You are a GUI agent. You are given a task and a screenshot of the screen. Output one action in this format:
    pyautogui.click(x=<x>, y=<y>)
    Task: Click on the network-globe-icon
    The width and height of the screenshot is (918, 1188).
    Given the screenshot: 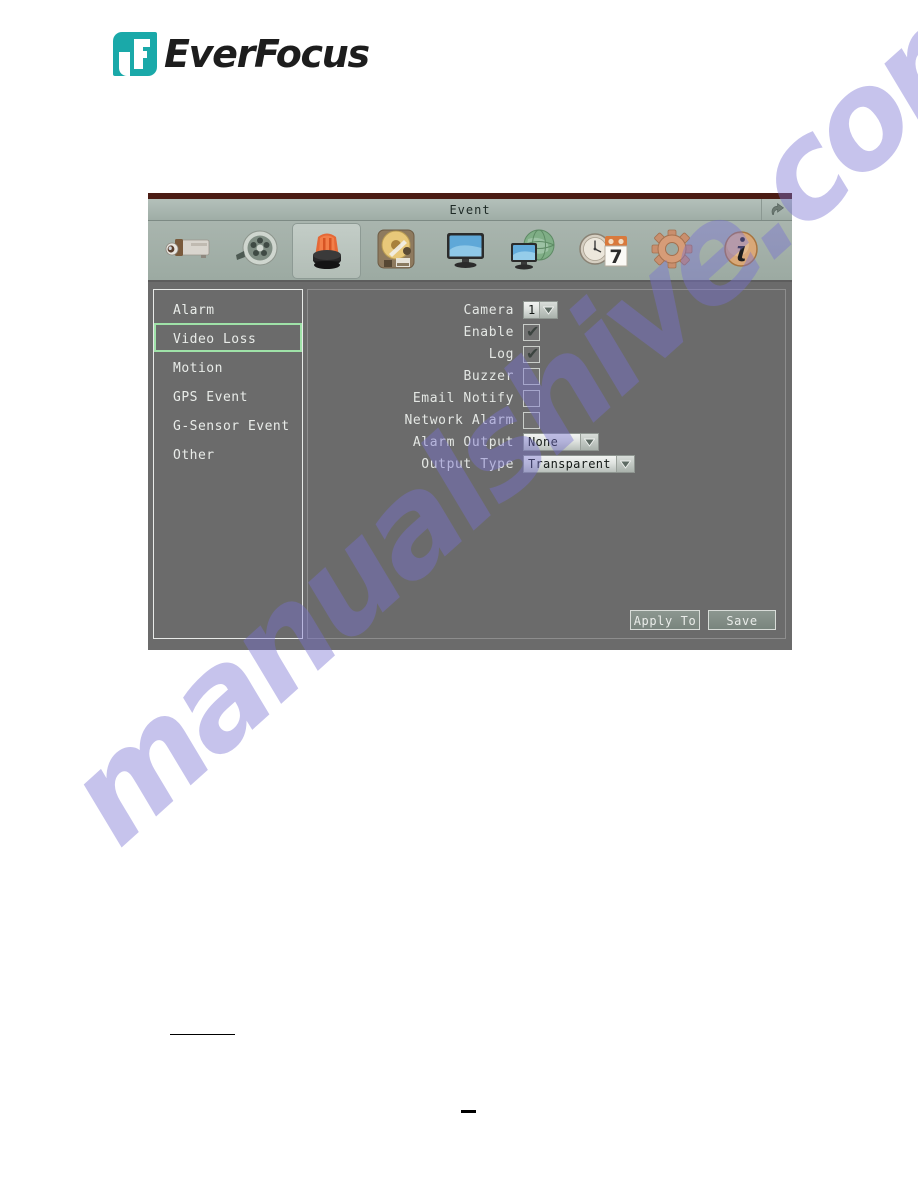 What is the action you would take?
    pyautogui.click(x=534, y=251)
    